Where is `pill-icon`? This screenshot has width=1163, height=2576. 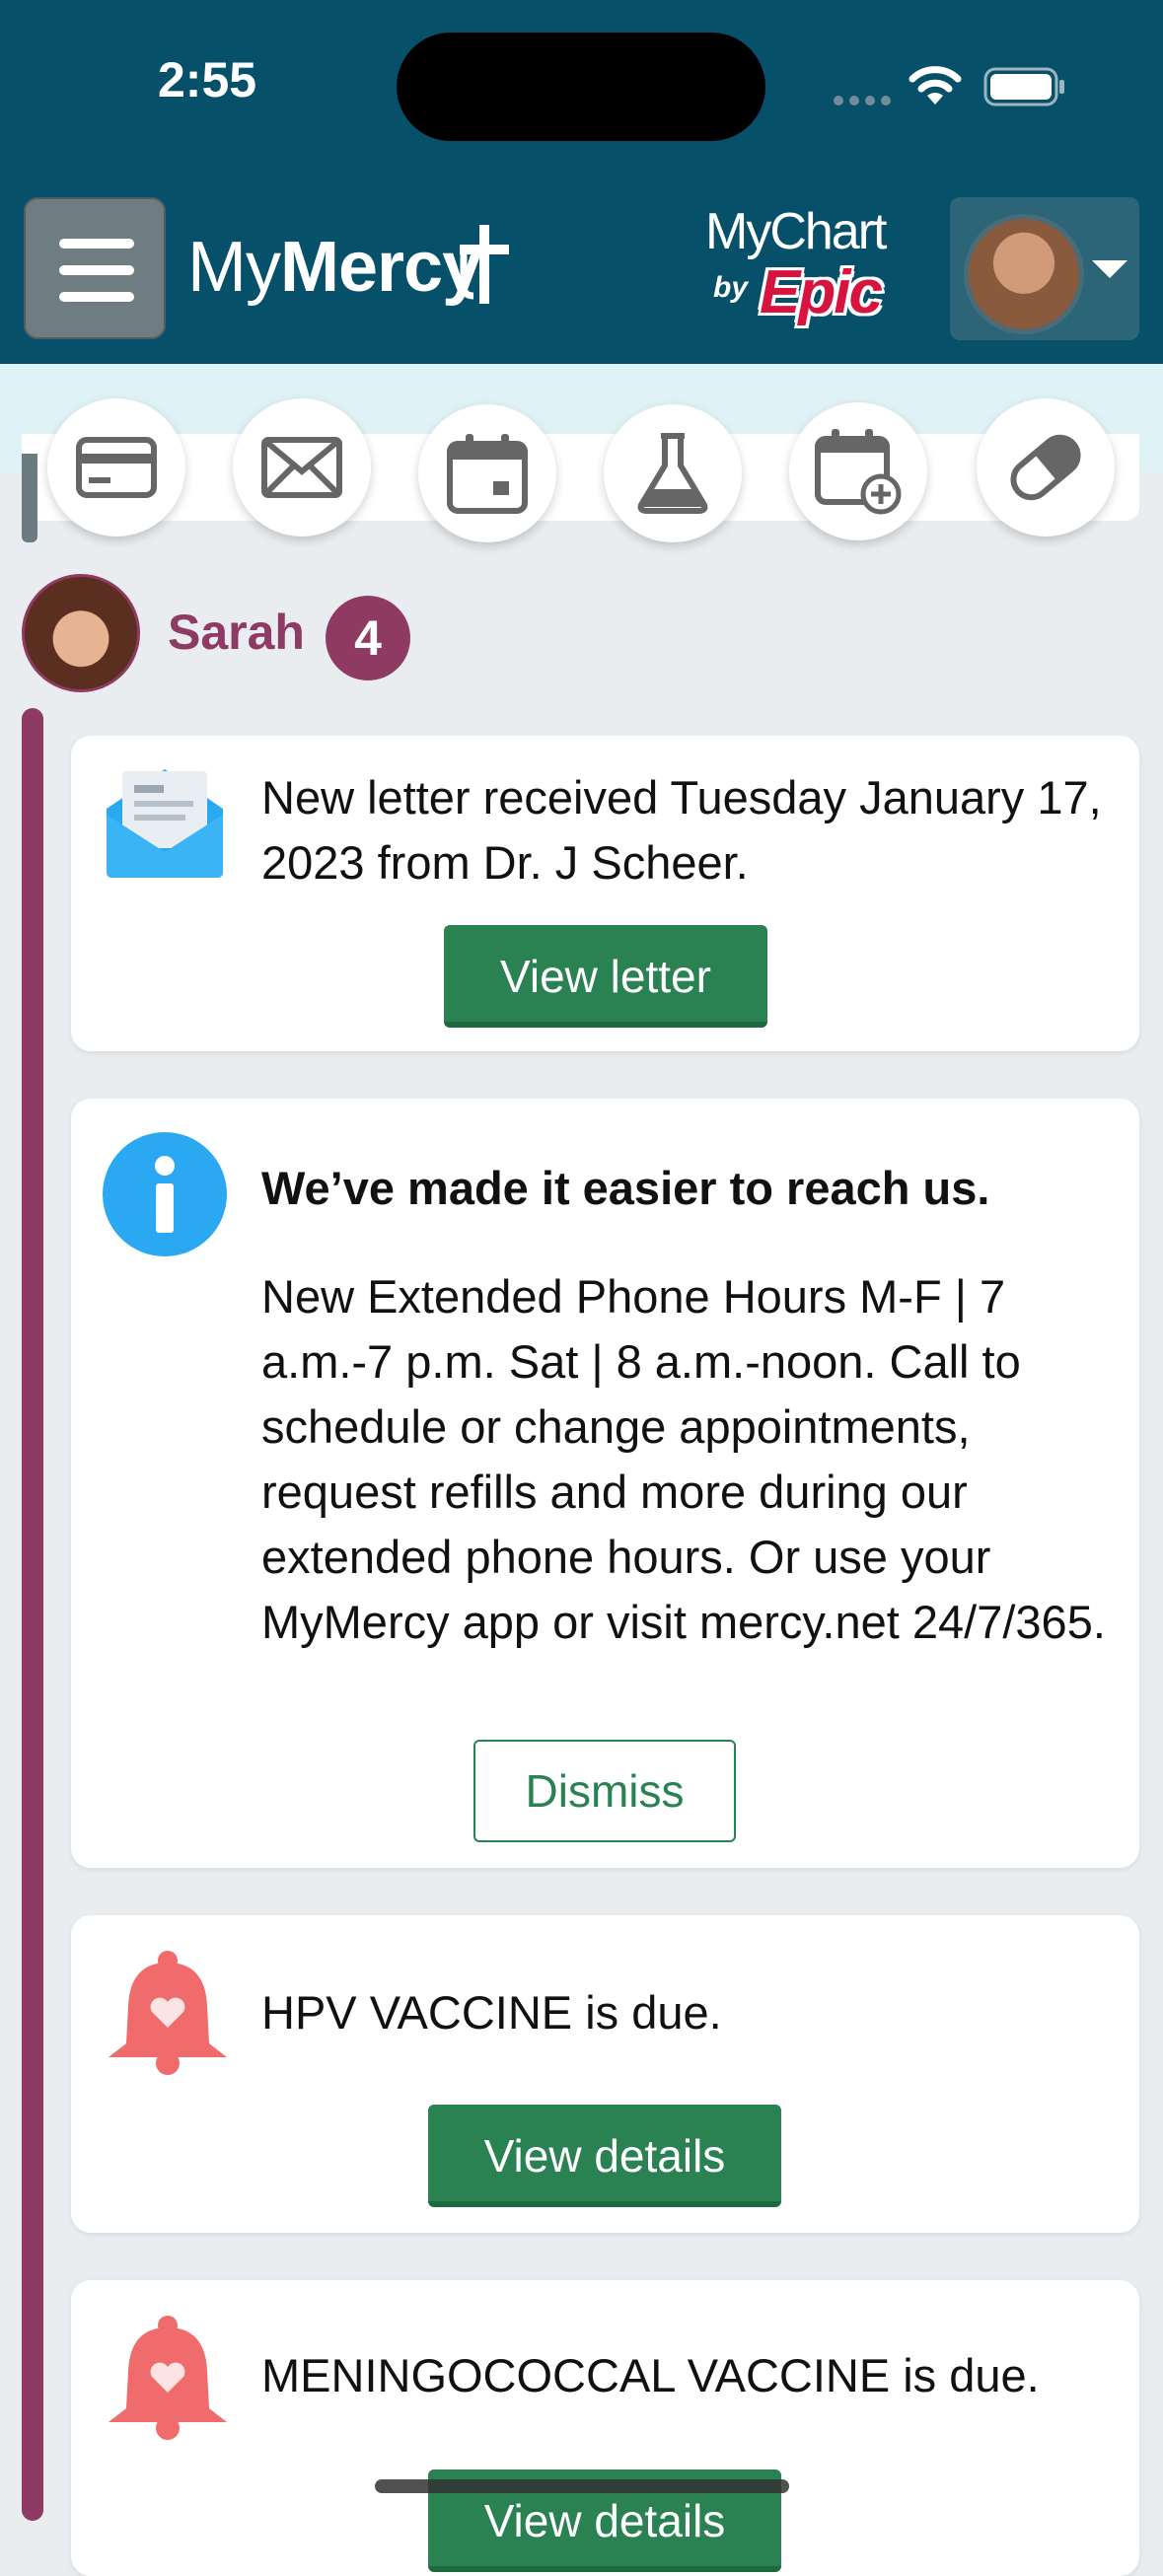 pill-icon is located at coordinates (1045, 467).